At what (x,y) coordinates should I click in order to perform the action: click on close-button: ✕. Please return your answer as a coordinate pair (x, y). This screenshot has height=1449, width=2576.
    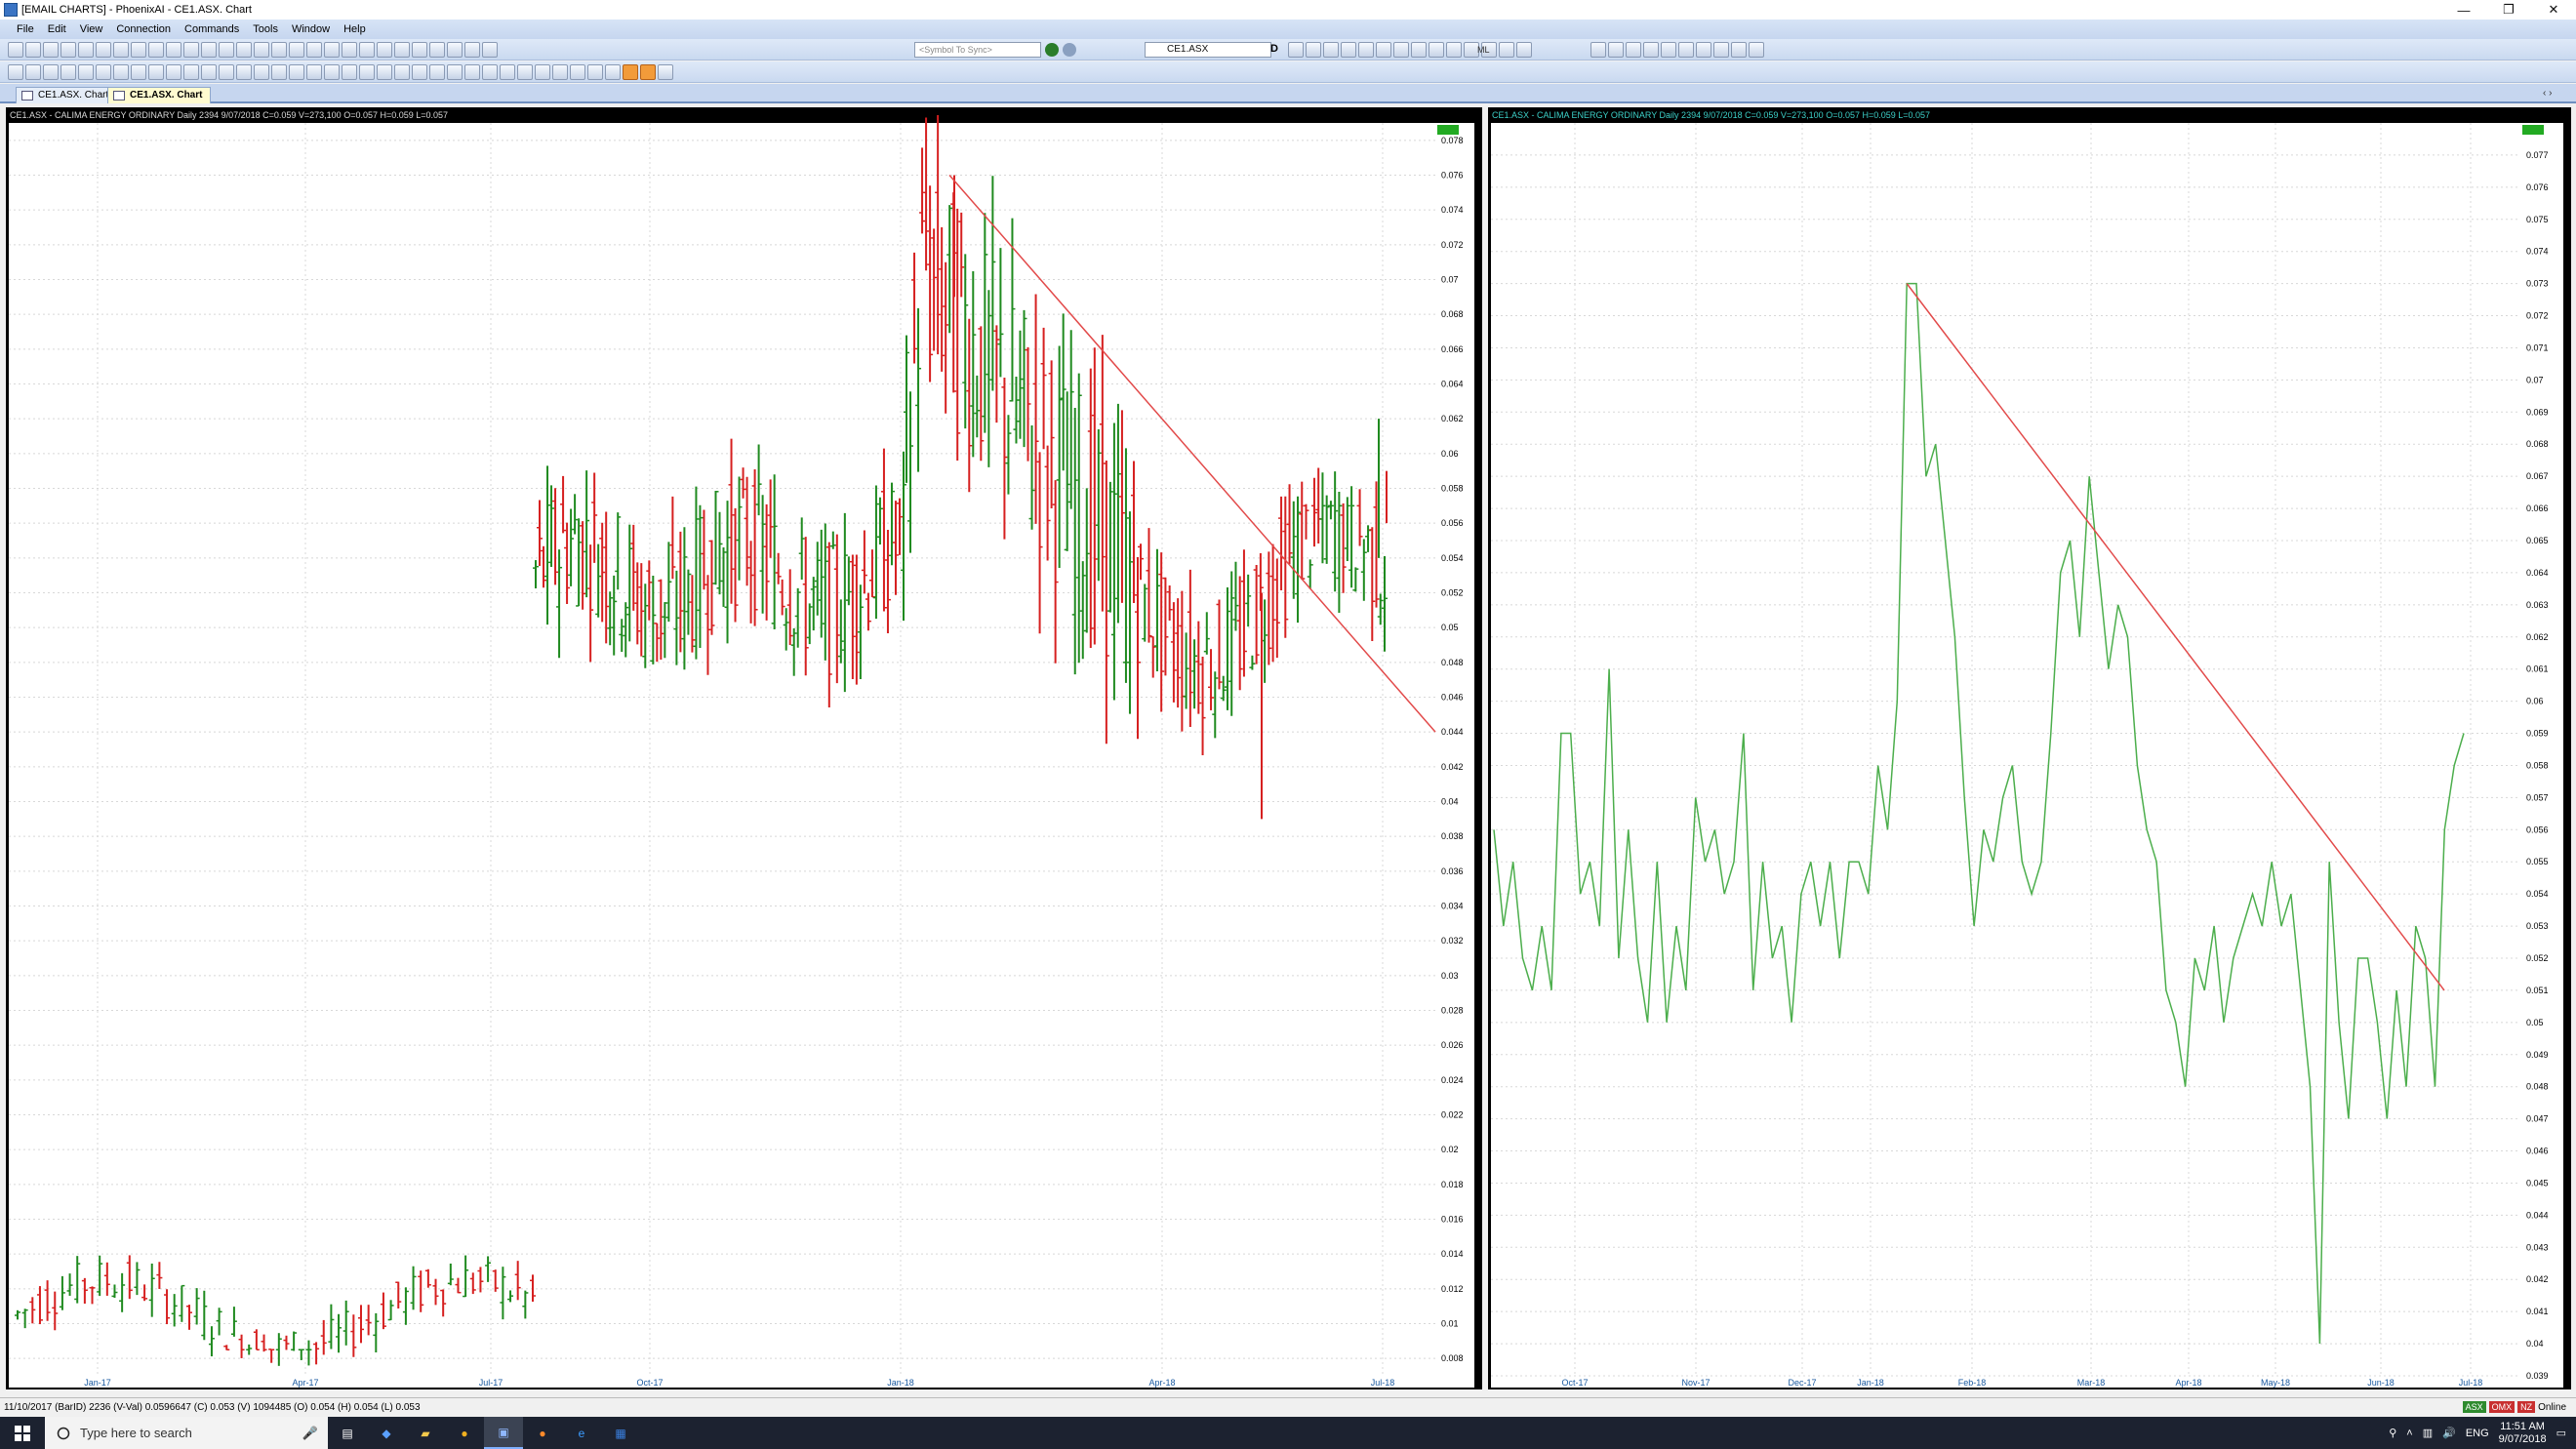
    Looking at the image, I should click on (2553, 10).